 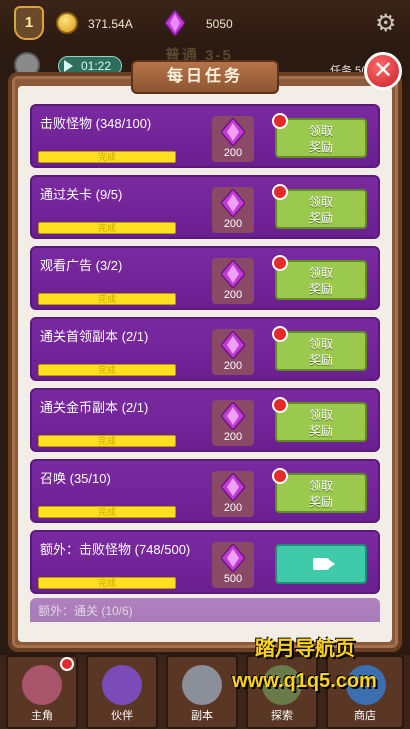 What do you see at coordinates (122, 716) in the screenshot?
I see `nav-label: 伙伴` at bounding box center [122, 716].